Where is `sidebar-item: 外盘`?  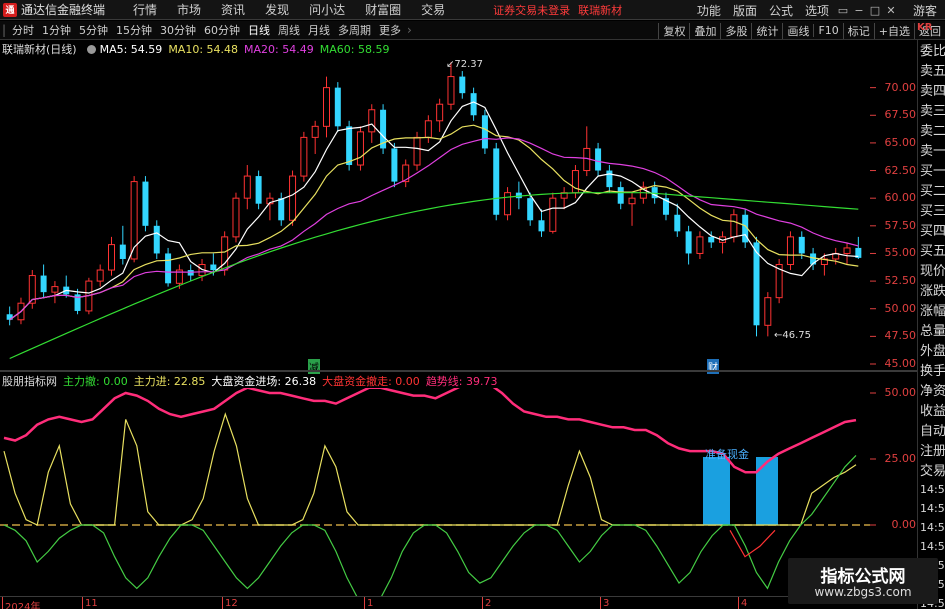
sidebar-item: 外盘 is located at coordinates (932, 352).